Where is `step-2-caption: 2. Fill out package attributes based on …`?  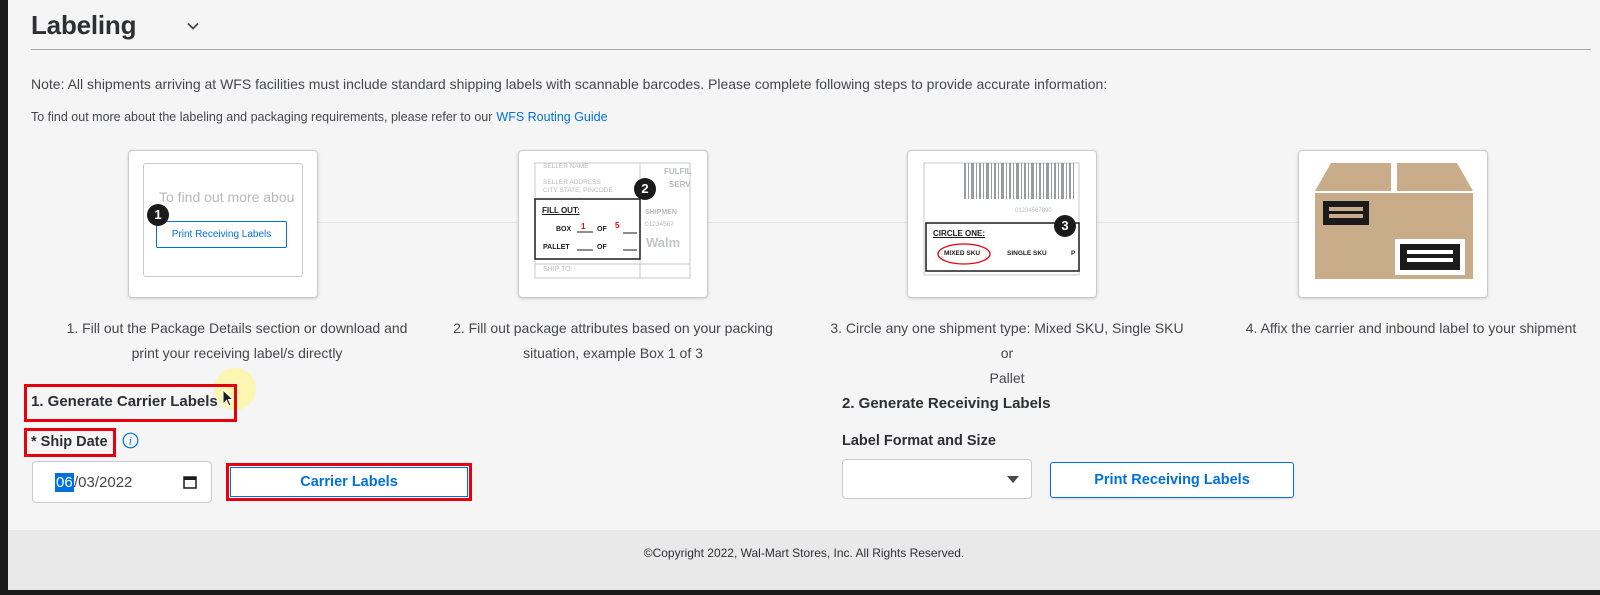
step-2-caption: 2. Fill out package attributes based on … is located at coordinates (613, 341).